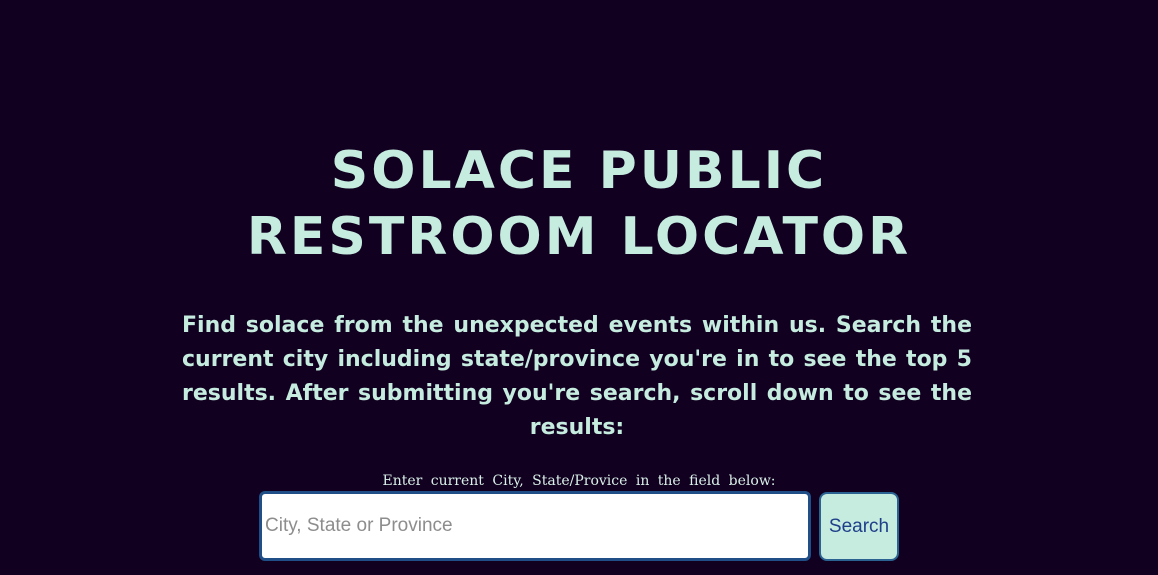 This screenshot has width=1158, height=575. Describe the element at coordinates (535, 526) in the screenshot. I see `search-input` at that location.